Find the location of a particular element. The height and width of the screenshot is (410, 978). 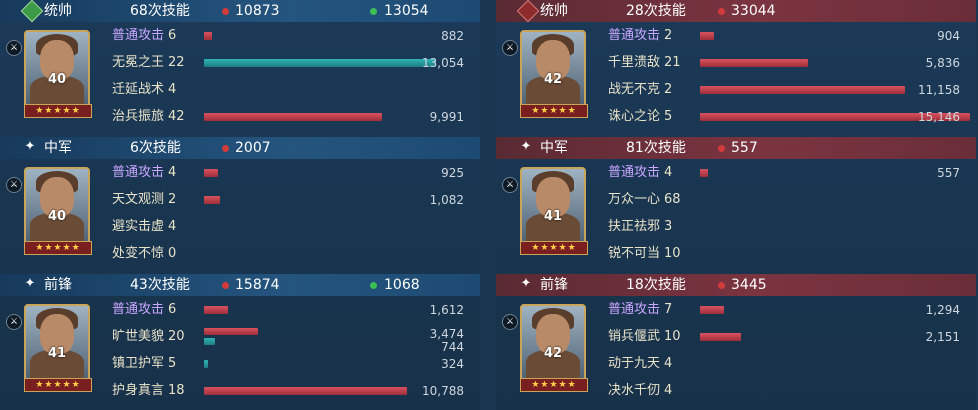

skill-row: 普通攻击 6 1,612 is located at coordinates (292, 310).